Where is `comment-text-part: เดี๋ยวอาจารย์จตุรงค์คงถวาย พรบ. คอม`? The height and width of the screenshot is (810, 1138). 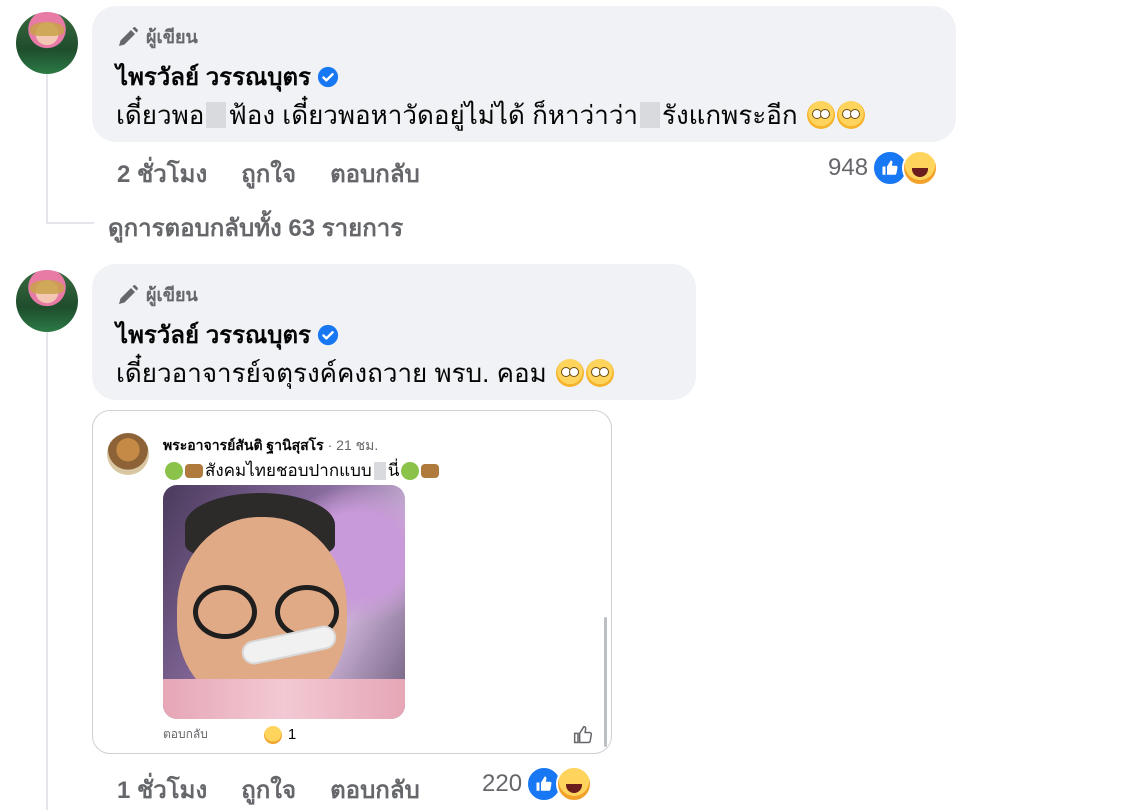
comment-text-part: เดี๋ยวอาจารย์จตุรงค์คงถวาย พรบ. คอม is located at coordinates (331, 373).